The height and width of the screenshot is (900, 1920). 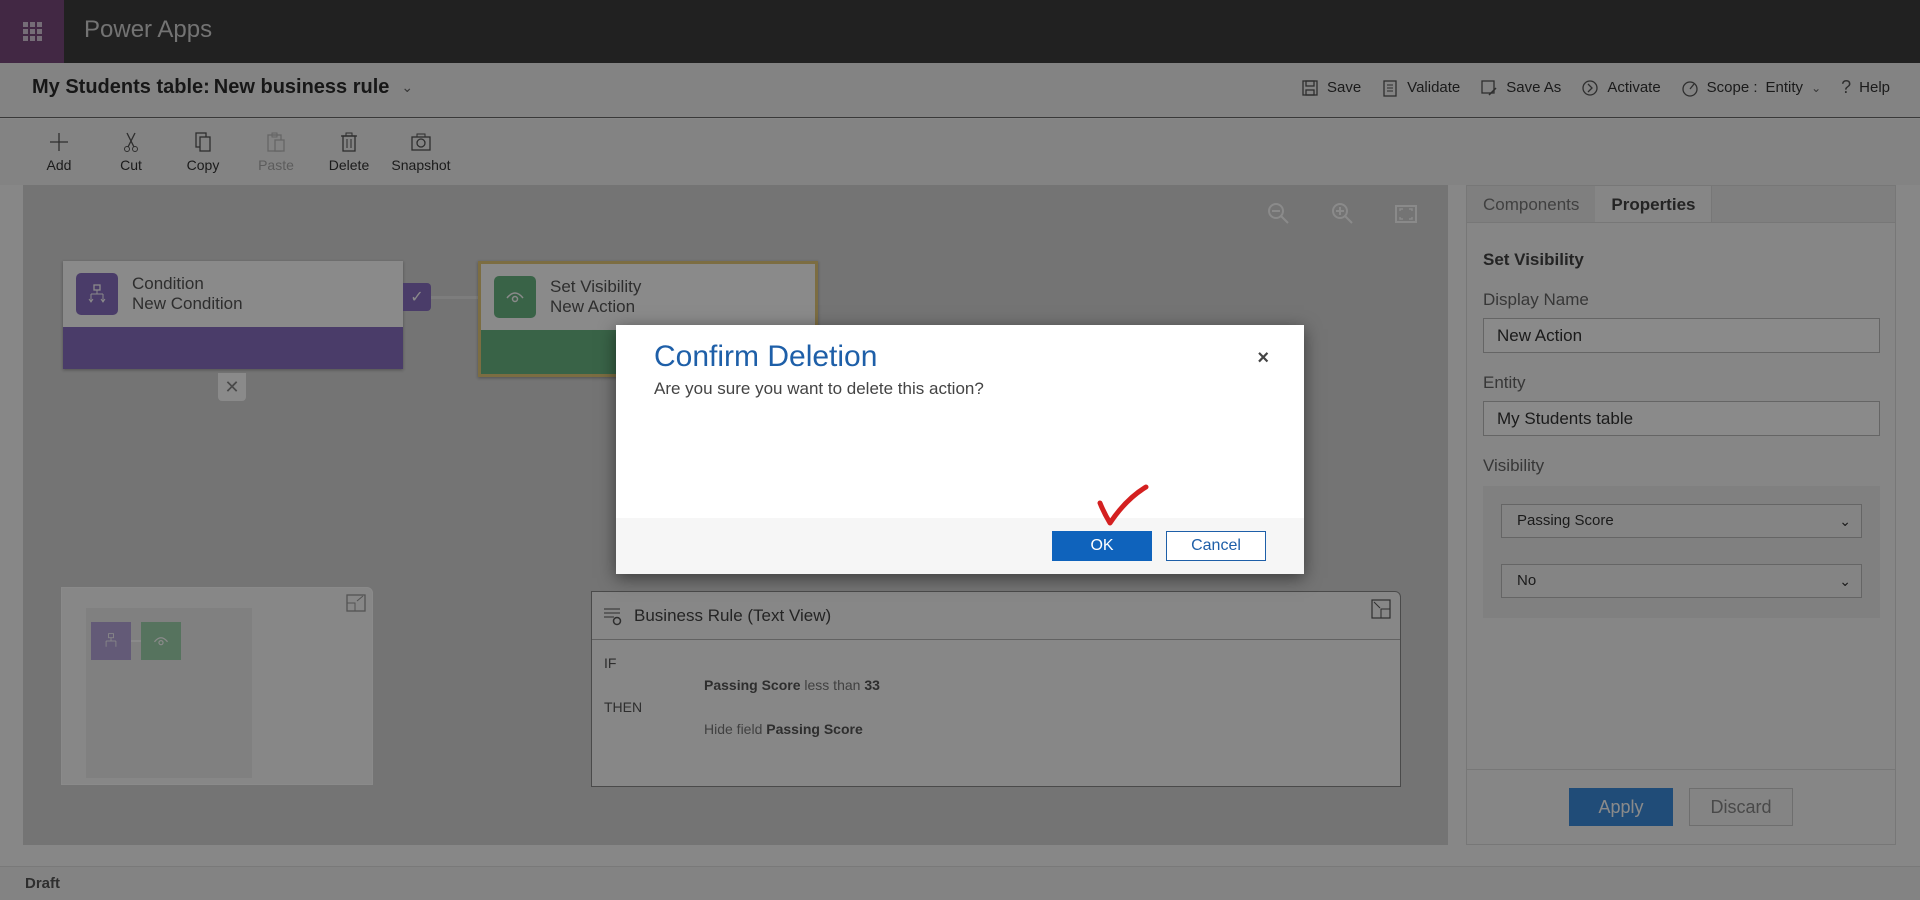 I want to click on dialog-footer: OK Cancel, so click(x=960, y=546).